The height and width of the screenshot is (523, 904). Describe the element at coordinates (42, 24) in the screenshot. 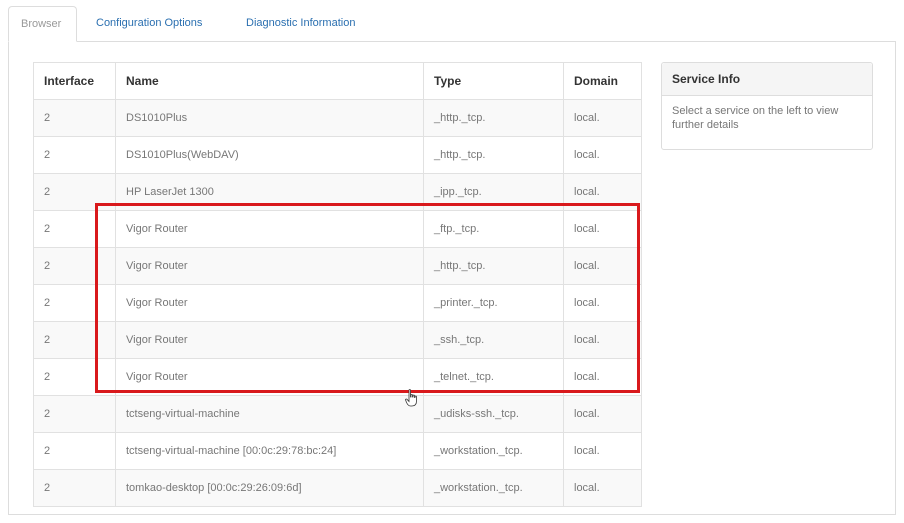

I see `tab-browser: Browser` at that location.